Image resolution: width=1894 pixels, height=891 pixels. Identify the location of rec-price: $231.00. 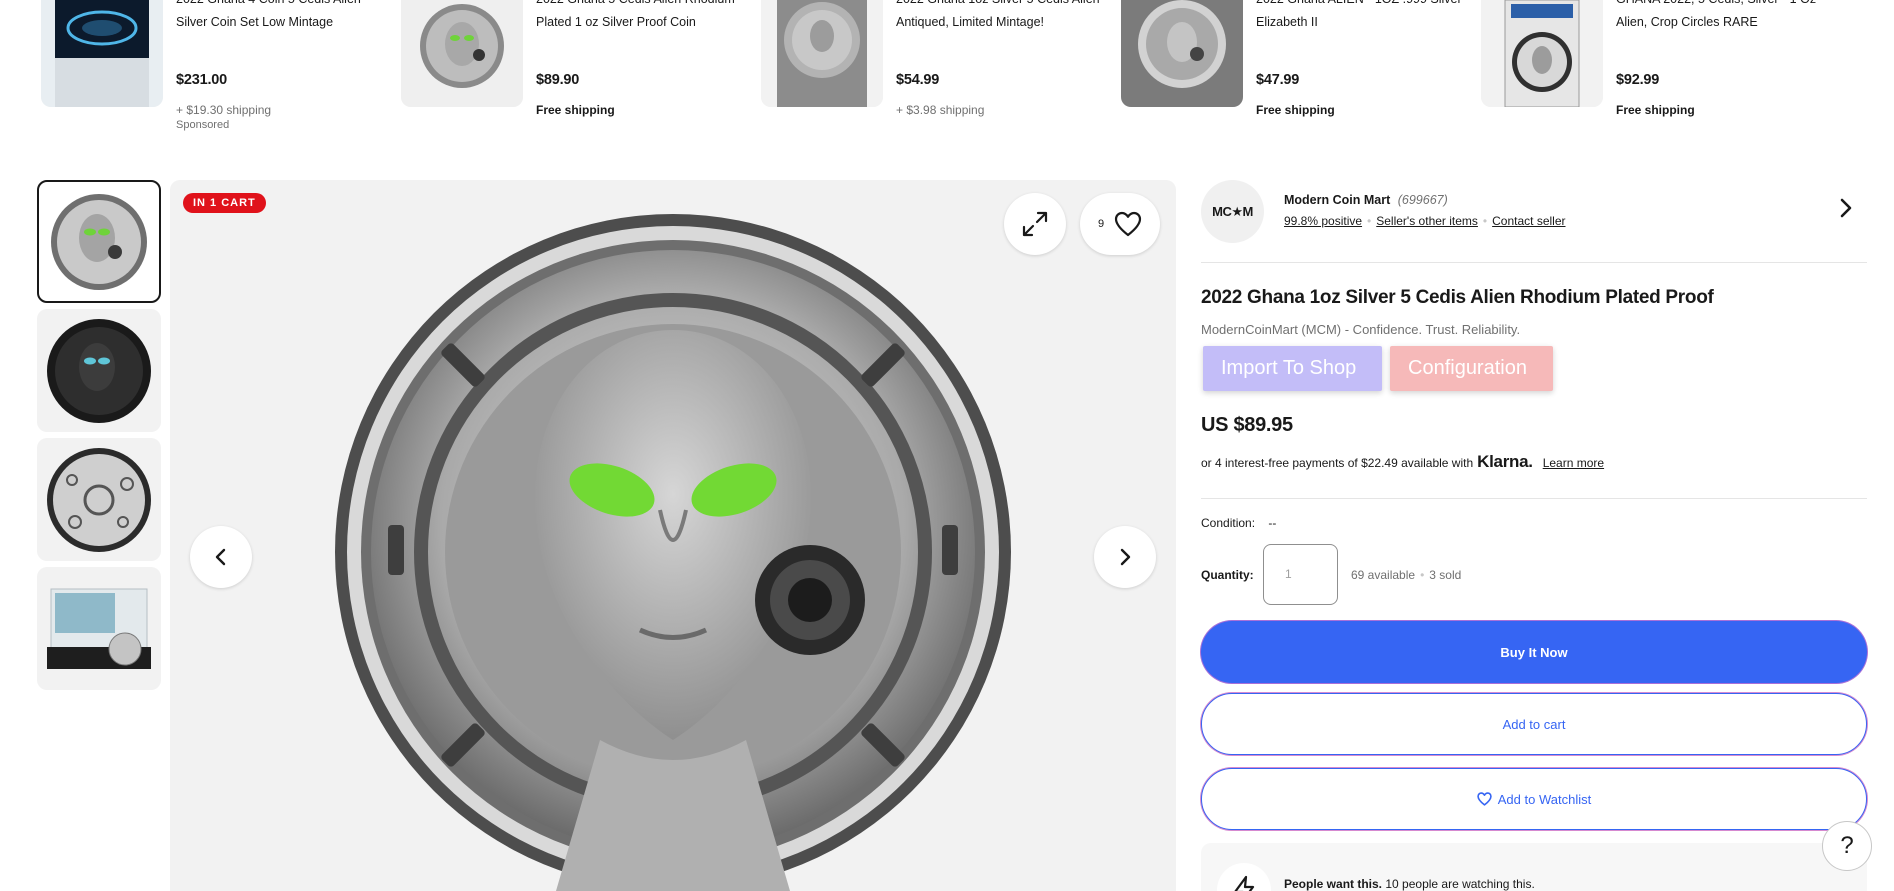
(202, 80).